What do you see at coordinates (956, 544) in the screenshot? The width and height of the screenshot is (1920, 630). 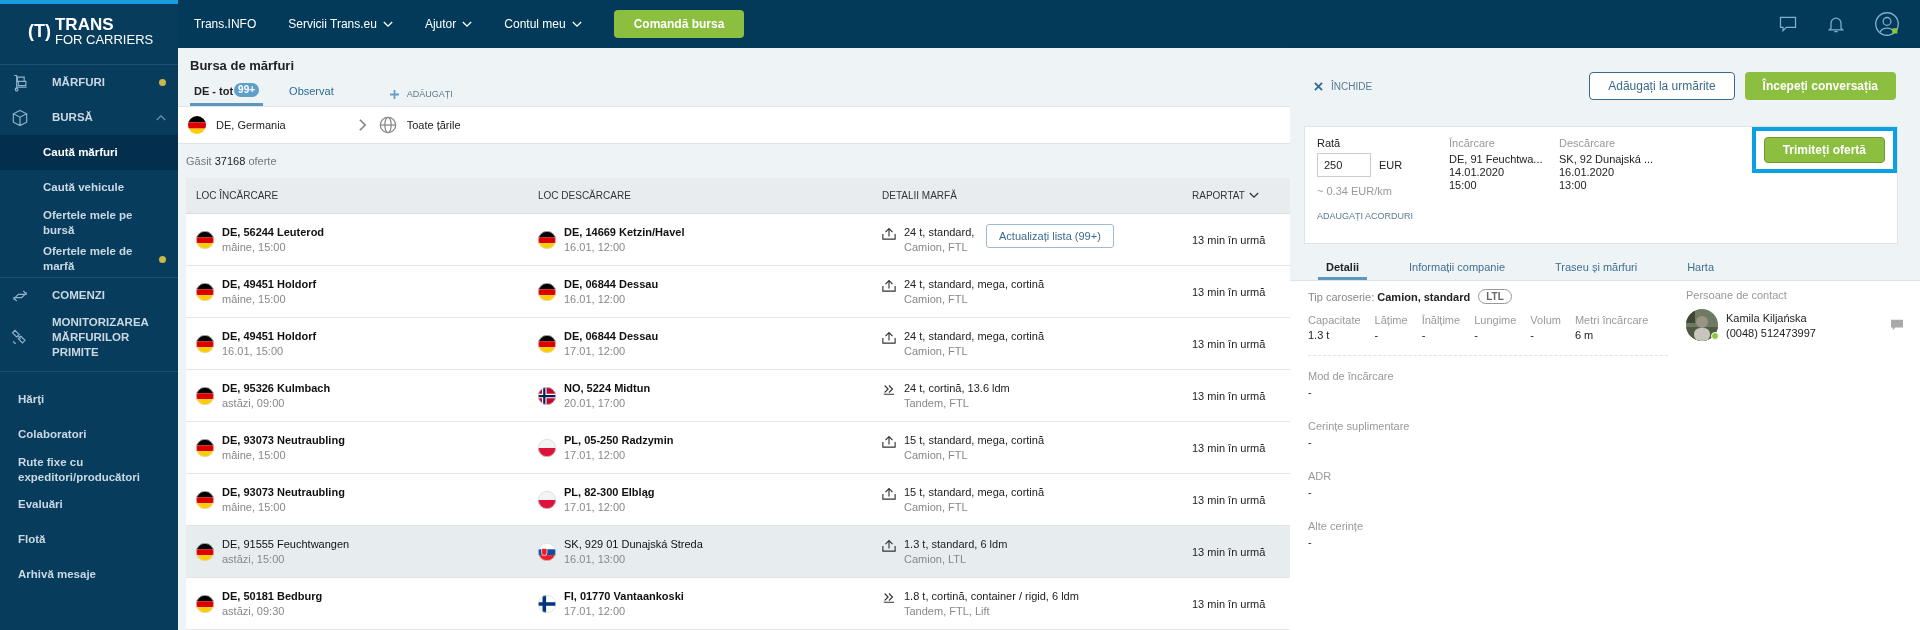 I see `cargo-details: 1.3 t, standard, 6 ldm` at bounding box center [956, 544].